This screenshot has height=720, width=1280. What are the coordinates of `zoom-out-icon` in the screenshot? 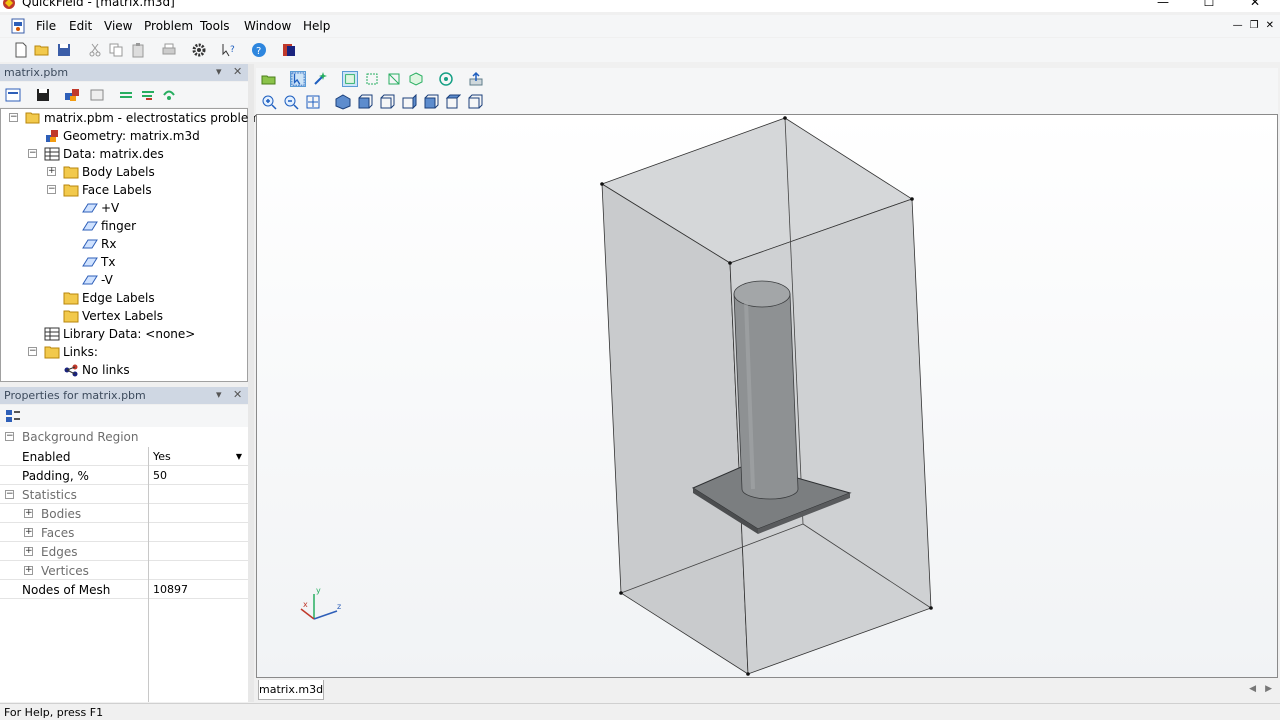 It's located at (291, 102).